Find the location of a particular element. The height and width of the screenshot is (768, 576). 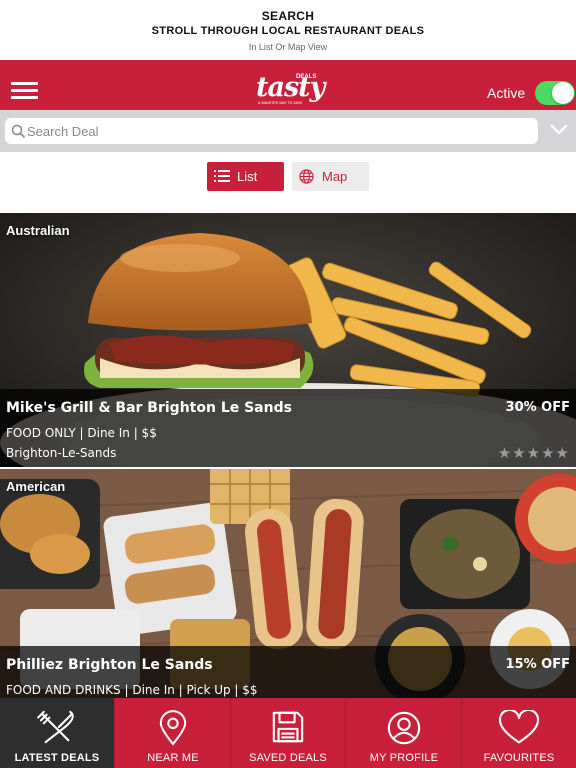

map-view-label: Map is located at coordinates (335, 176).